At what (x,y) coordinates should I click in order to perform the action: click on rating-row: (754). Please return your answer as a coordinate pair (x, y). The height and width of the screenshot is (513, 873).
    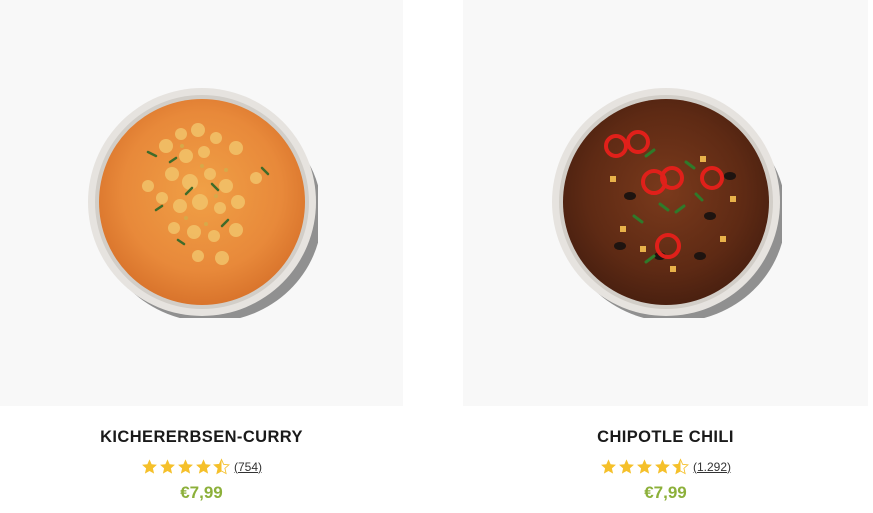
    Looking at the image, I should click on (201, 466).